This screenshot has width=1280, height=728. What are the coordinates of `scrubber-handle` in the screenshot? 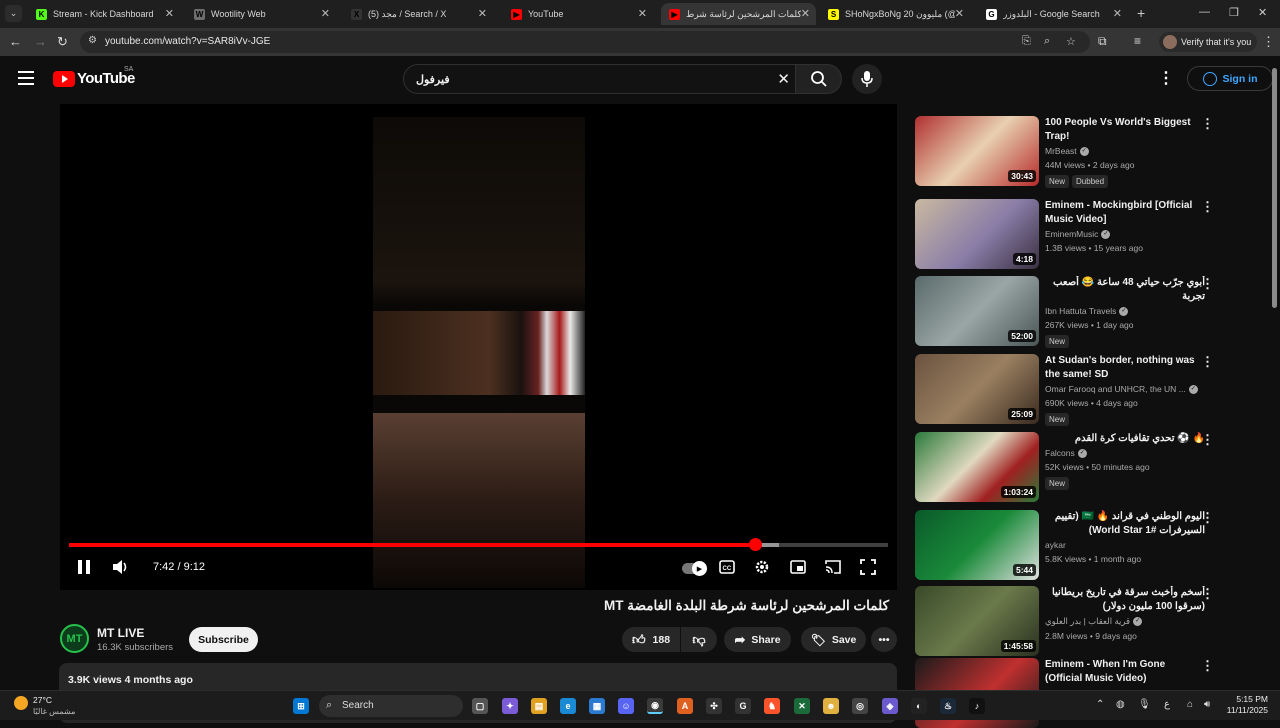 It's located at (756, 544).